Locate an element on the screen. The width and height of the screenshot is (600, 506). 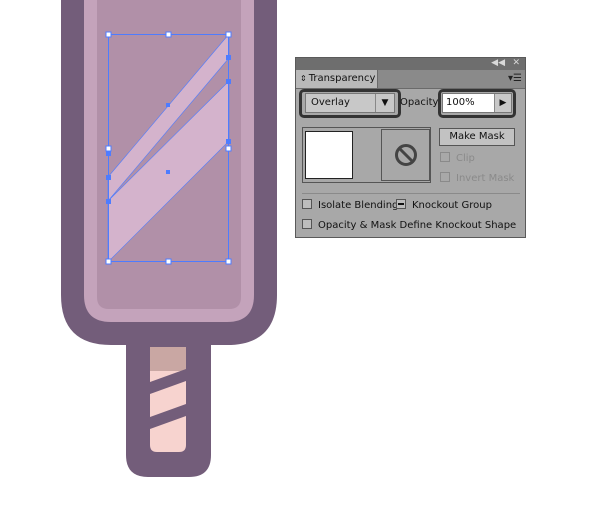
clip-checkbox-row: Clip is located at coordinates (457, 158).